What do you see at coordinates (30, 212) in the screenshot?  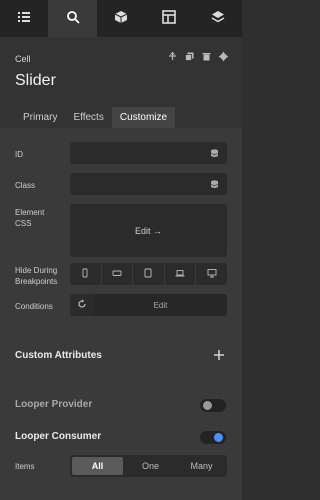 I see `element-css-label-line1: Element` at bounding box center [30, 212].